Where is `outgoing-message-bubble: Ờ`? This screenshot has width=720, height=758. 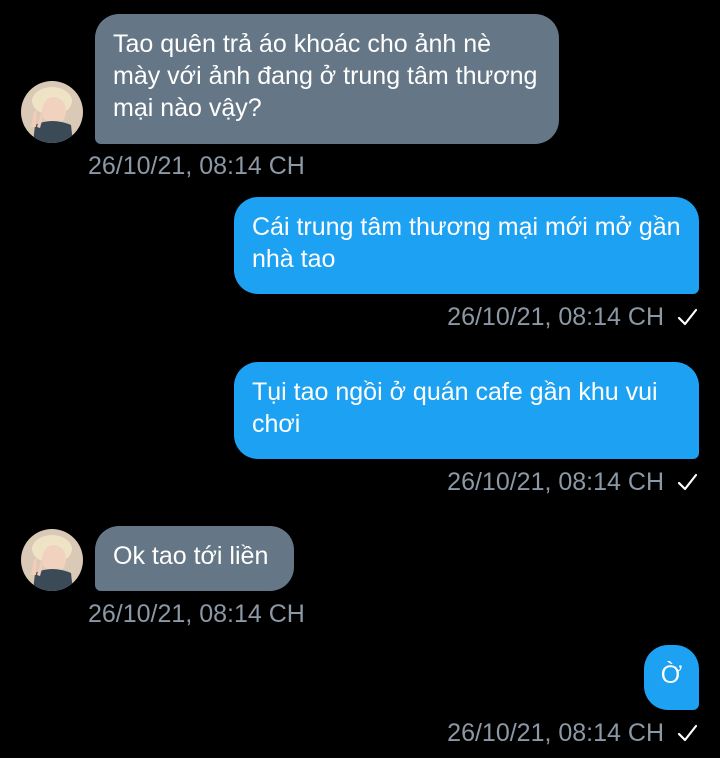
outgoing-message-bubble: Ờ is located at coordinates (671, 677).